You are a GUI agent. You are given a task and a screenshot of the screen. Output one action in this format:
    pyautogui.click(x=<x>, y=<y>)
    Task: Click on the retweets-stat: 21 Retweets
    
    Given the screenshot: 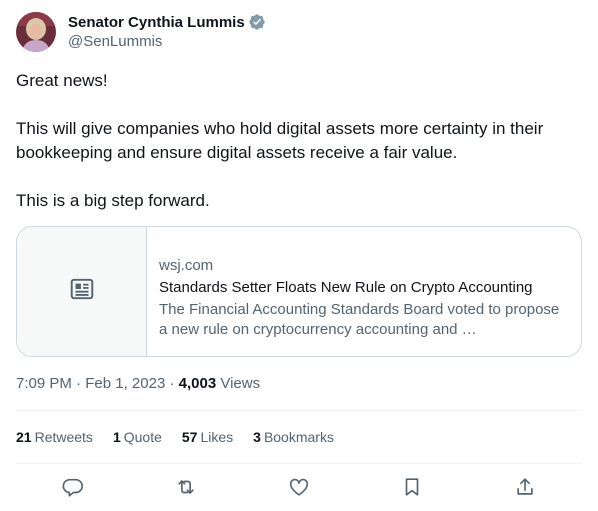 What is the action you would take?
    pyautogui.click(x=54, y=437)
    